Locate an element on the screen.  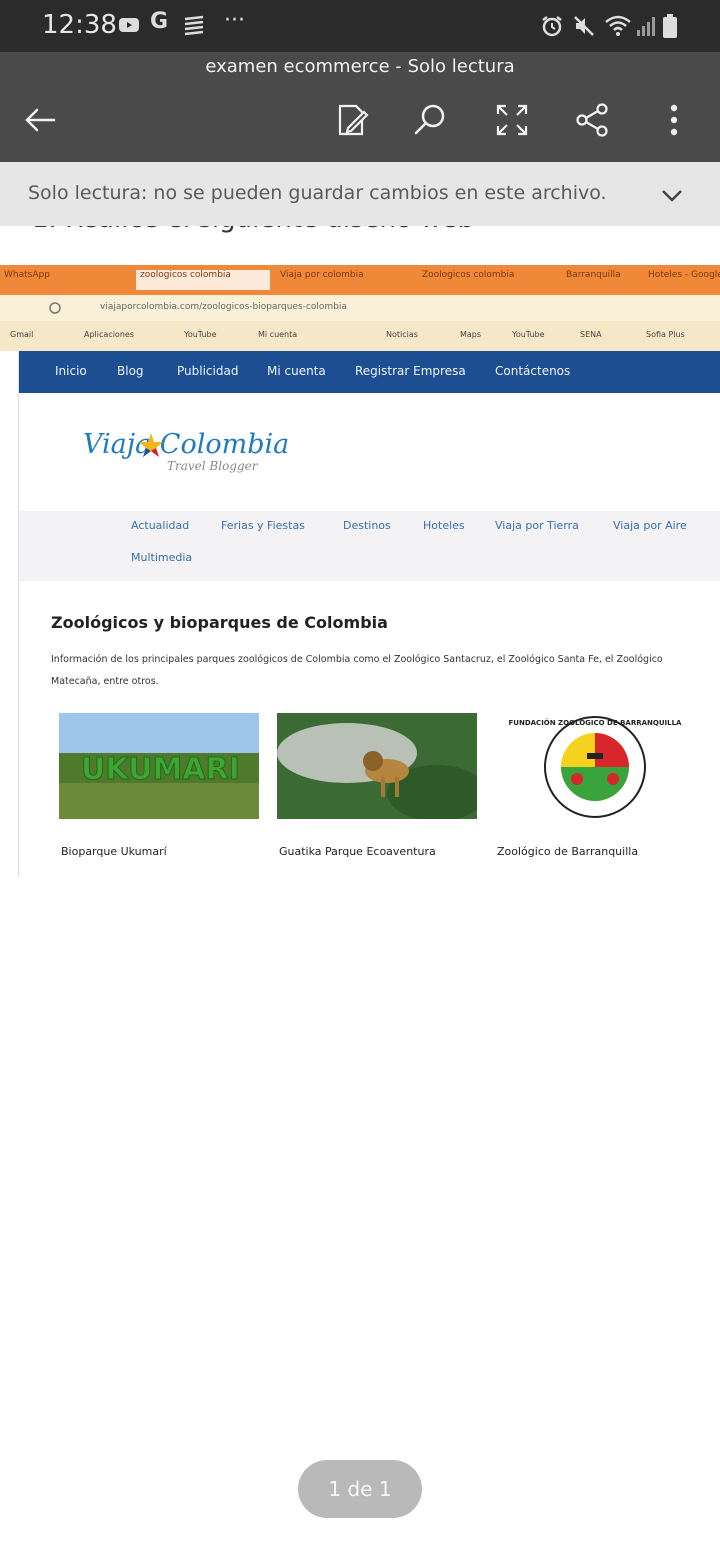
arrow-left-icon is located at coordinates (40, 120).